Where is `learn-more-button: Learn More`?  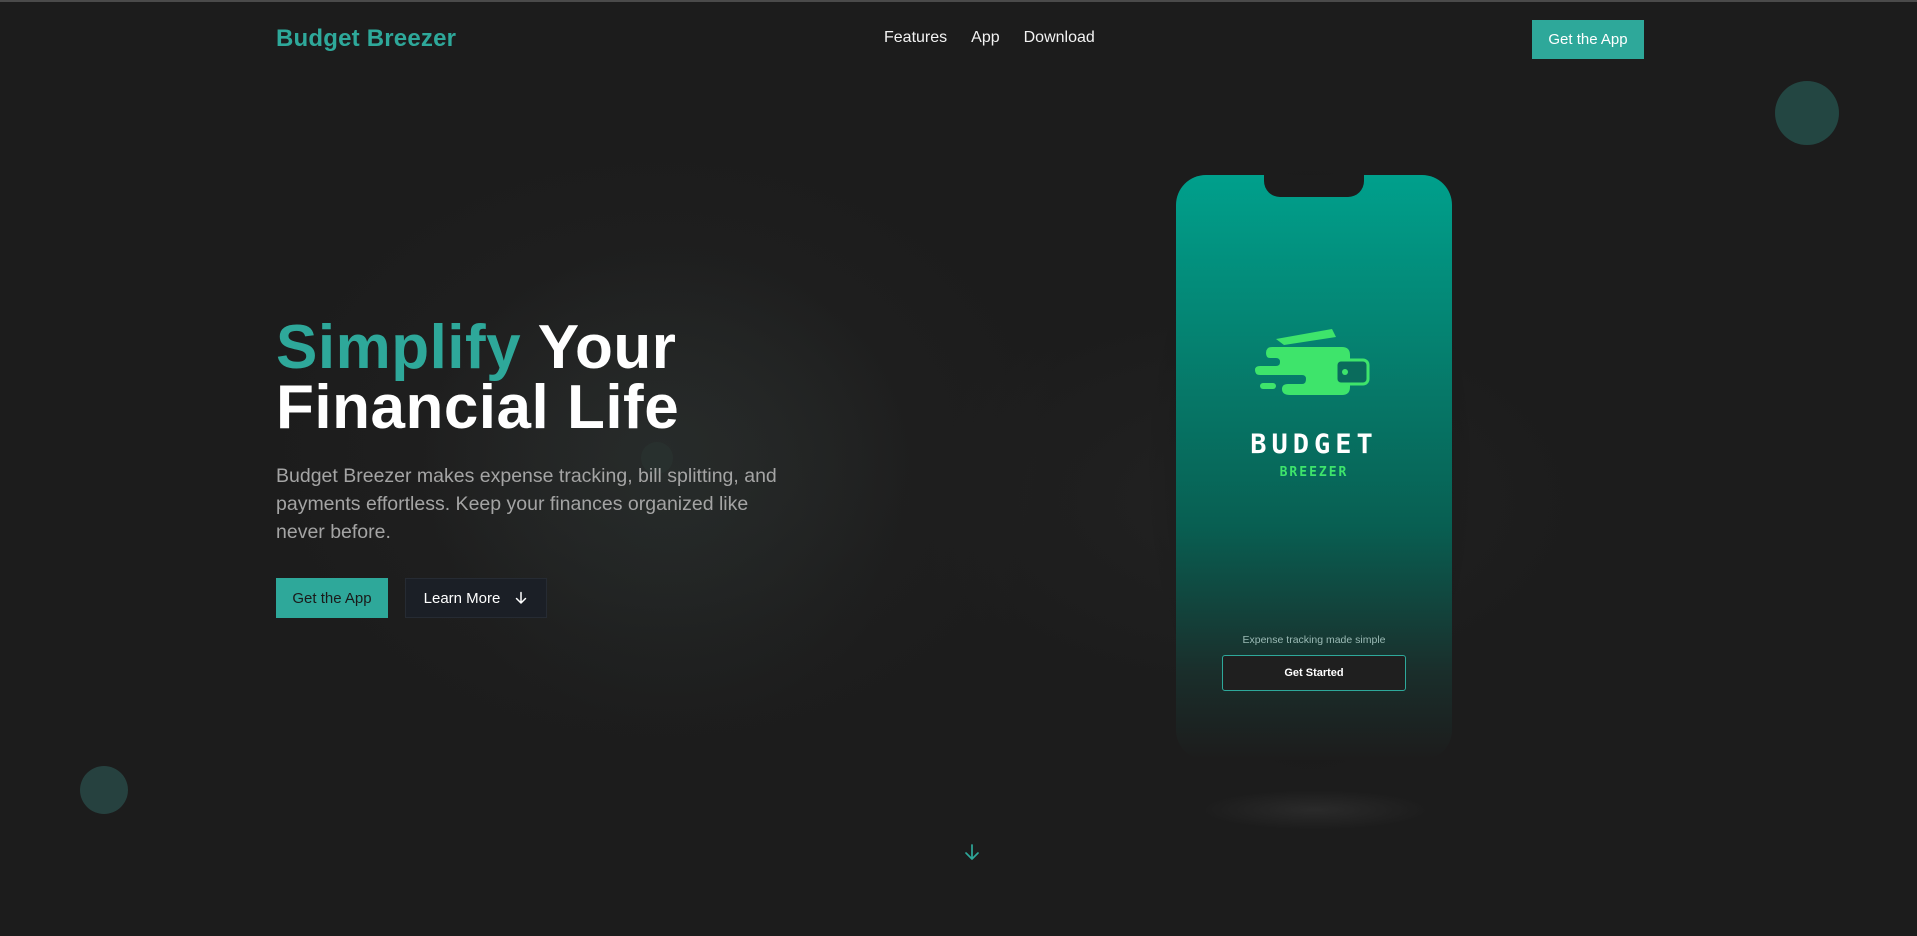 learn-more-button: Learn More is located at coordinates (476, 598).